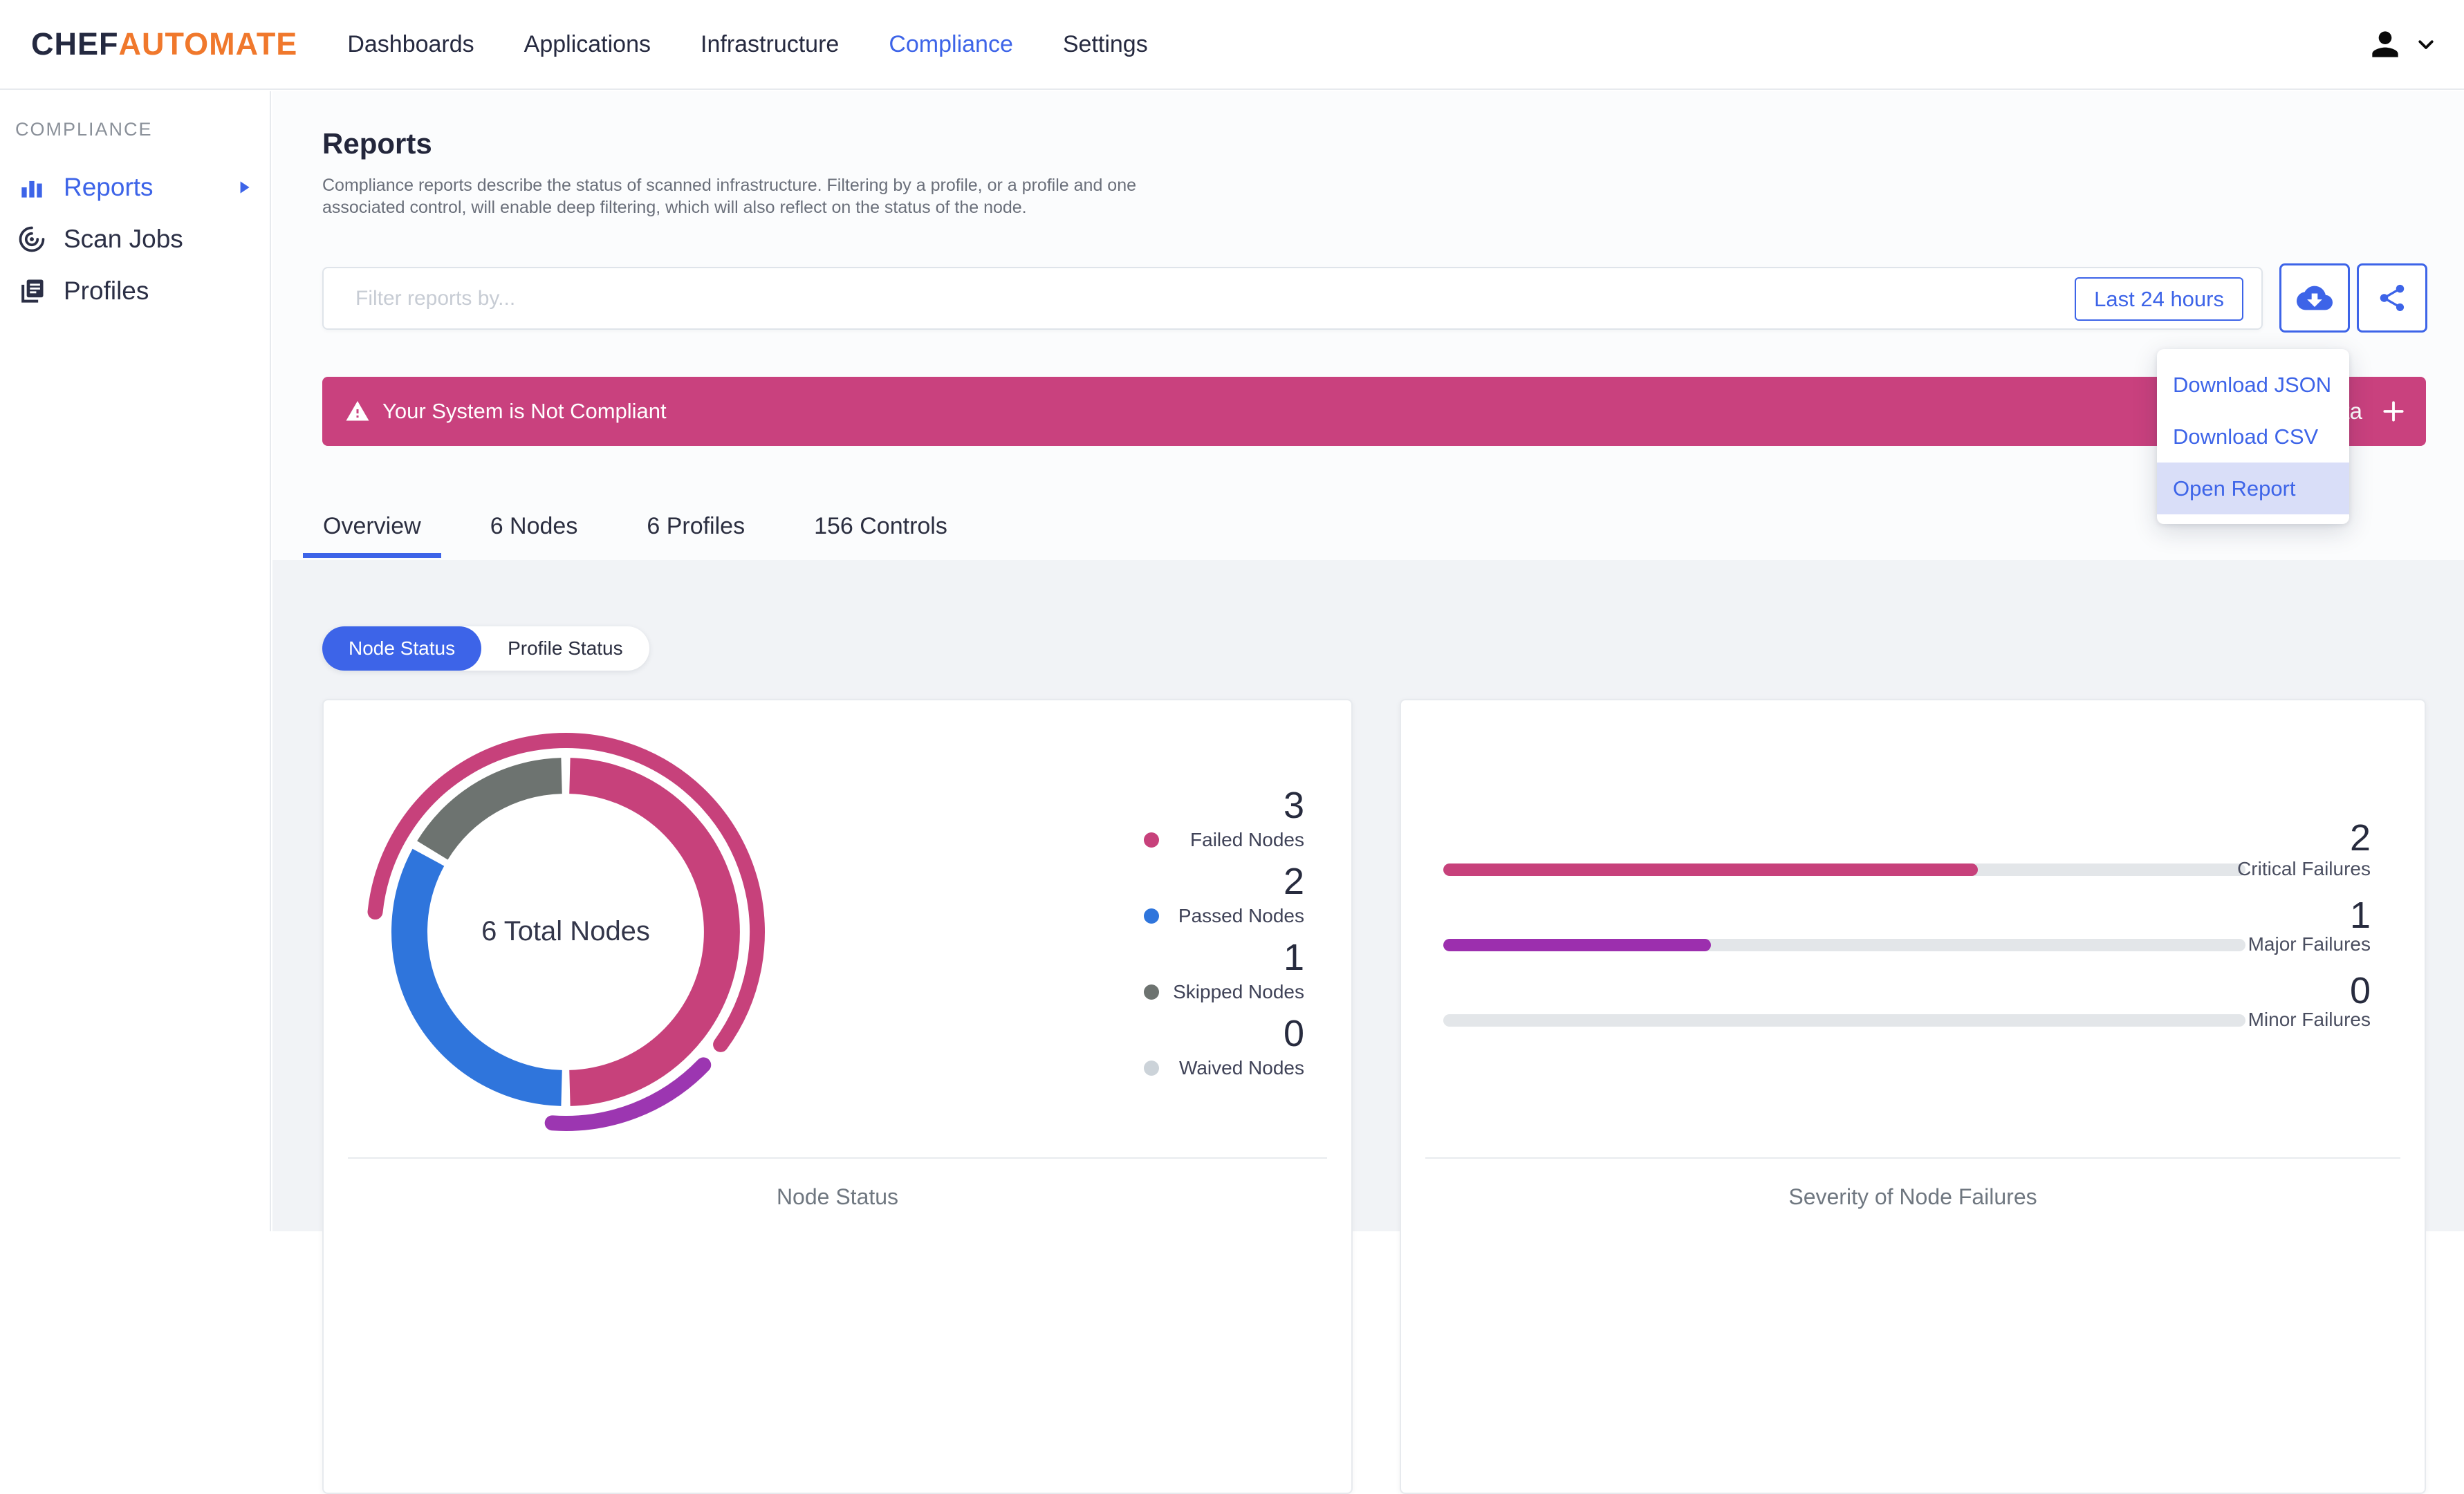  Describe the element at coordinates (1188, 298) in the screenshot. I see `filter-reports-input` at that location.